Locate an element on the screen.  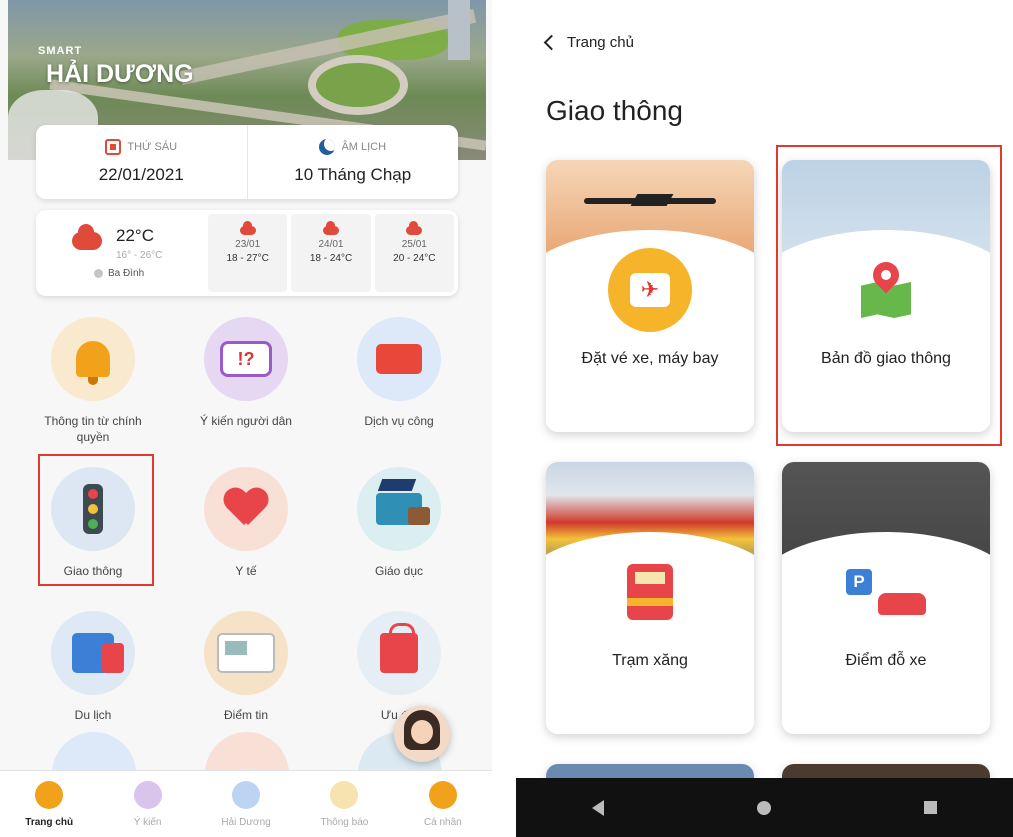
lunar-date: ÂM LỊCH 10 Tháng Chạp is located at coordinates (352, 162).